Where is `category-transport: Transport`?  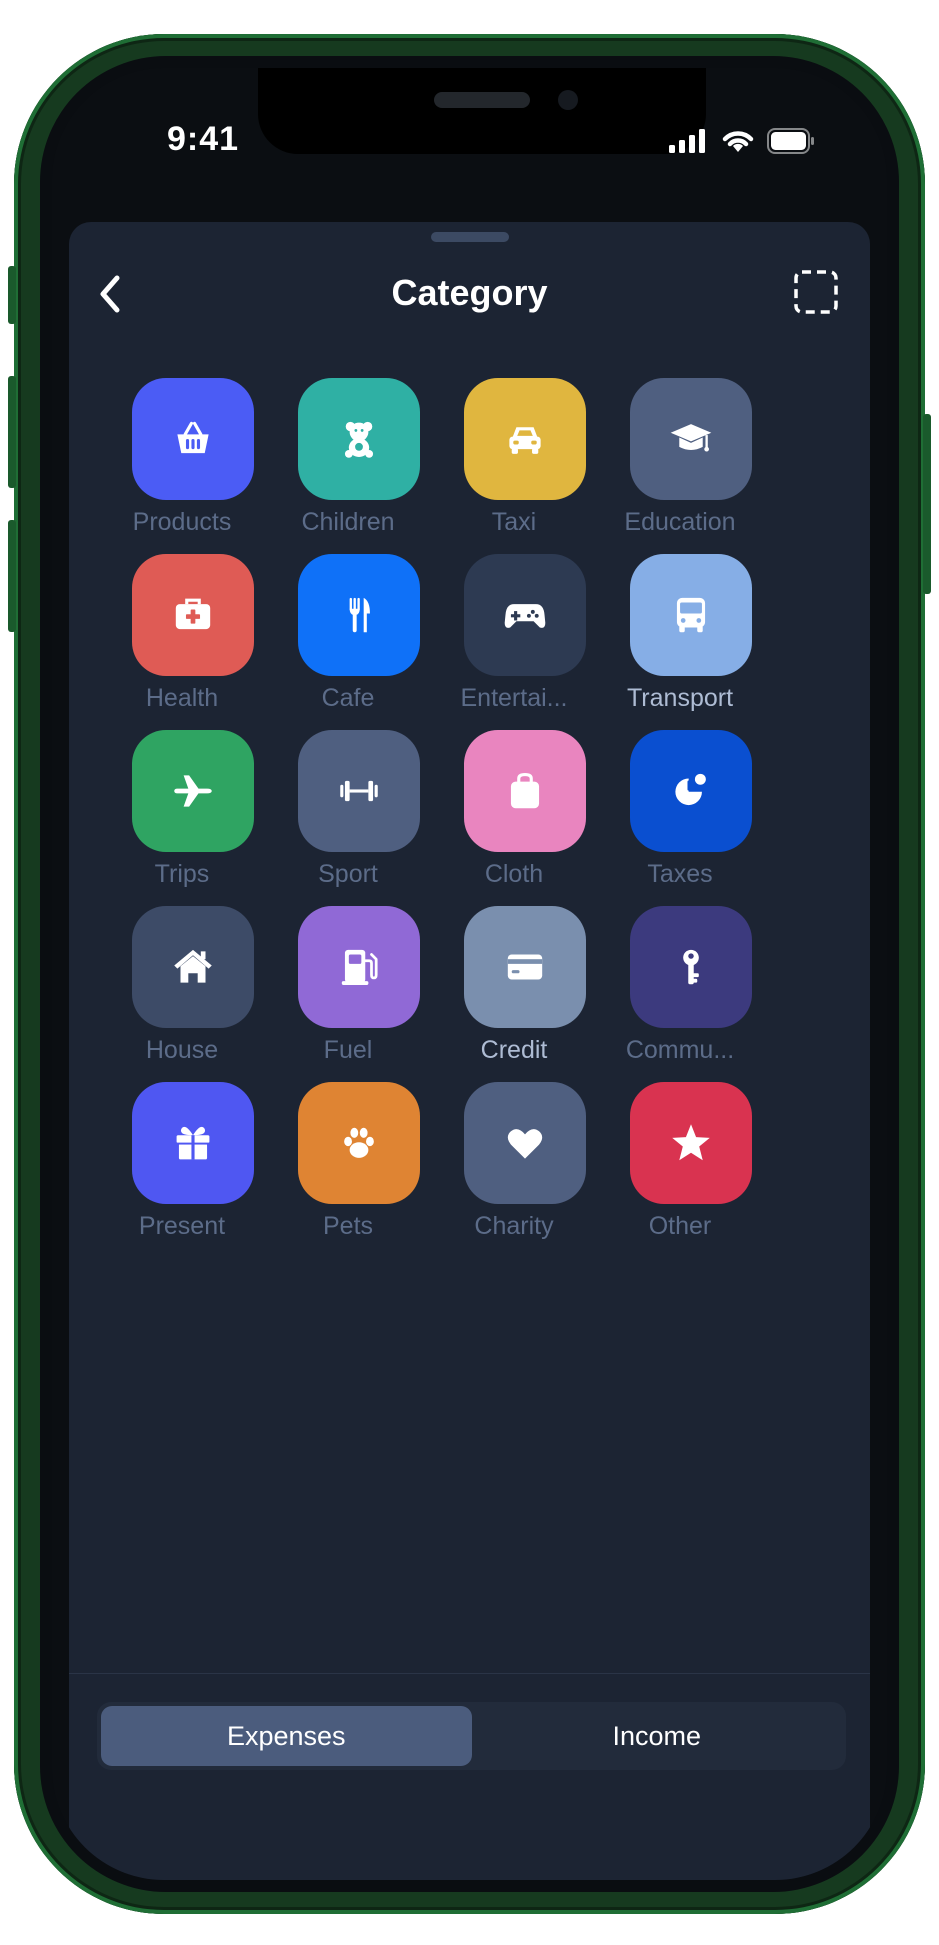
category-transport: Transport is located at coordinates (680, 642).